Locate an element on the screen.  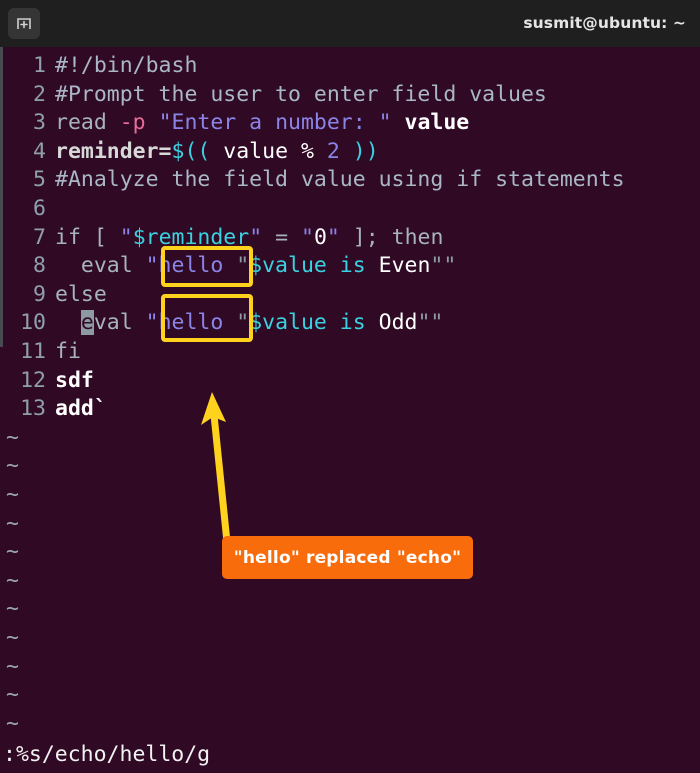
code-token: val is located at coordinates (119, 323).